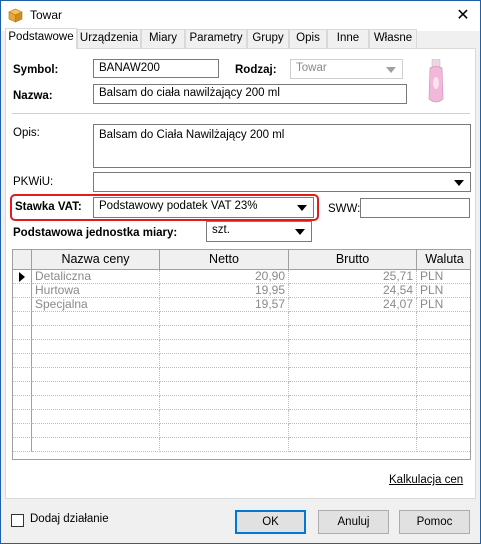  I want to click on current-row-arrow-icon, so click(22, 277).